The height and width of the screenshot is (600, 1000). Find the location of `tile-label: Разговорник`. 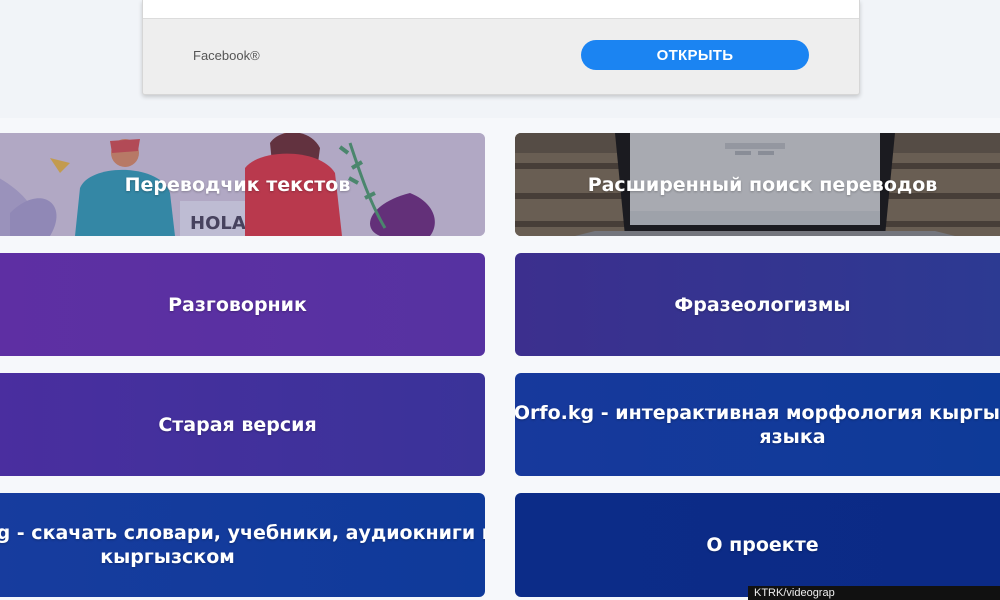

tile-label: Разговорник is located at coordinates (237, 304).